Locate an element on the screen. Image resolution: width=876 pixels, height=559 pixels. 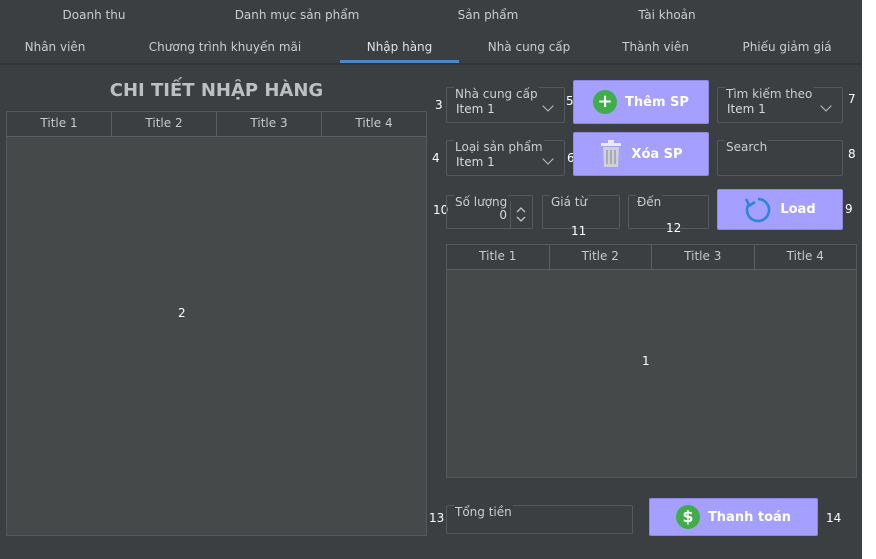
quantity-group: Số lượng 0 is located at coordinates (489, 212).